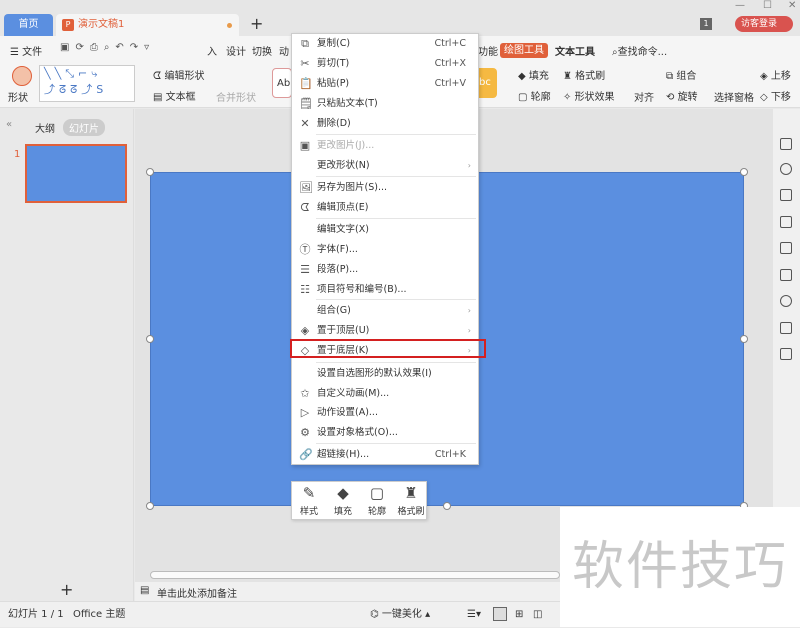 The height and width of the screenshot is (628, 800). I want to click on animation-icon, so click(786, 169).